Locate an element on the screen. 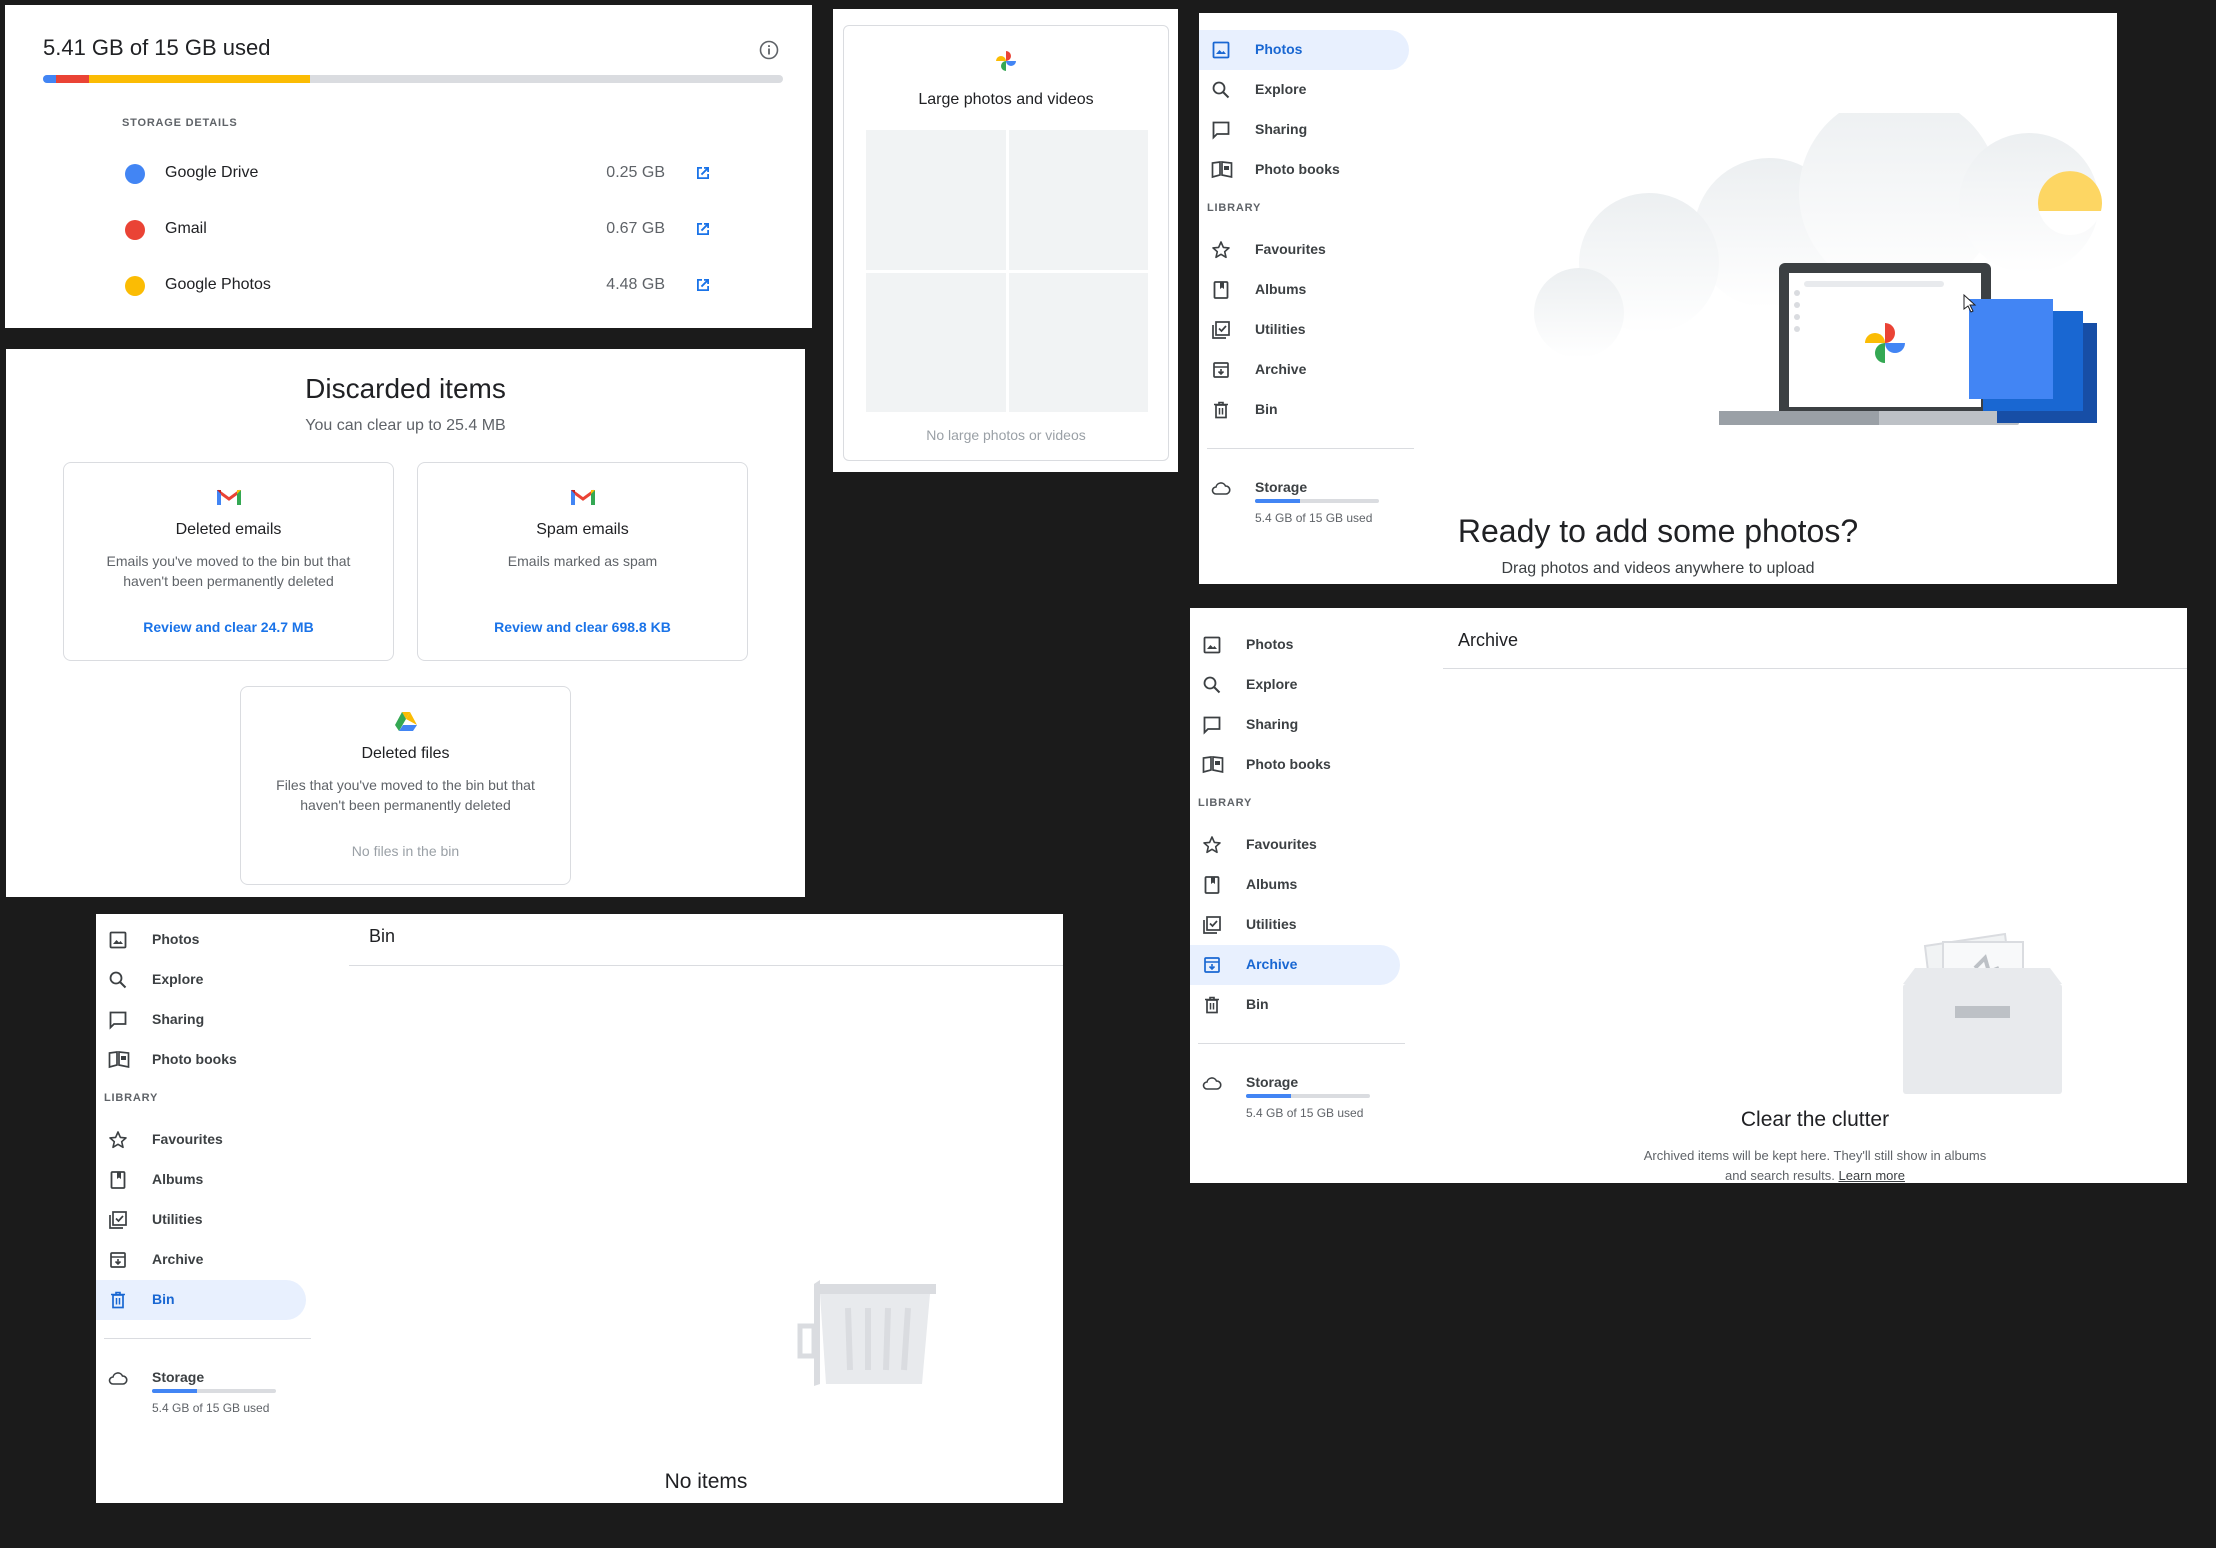 The image size is (2216, 1548). chat-bubble-icon is located at coordinates (1221, 130).